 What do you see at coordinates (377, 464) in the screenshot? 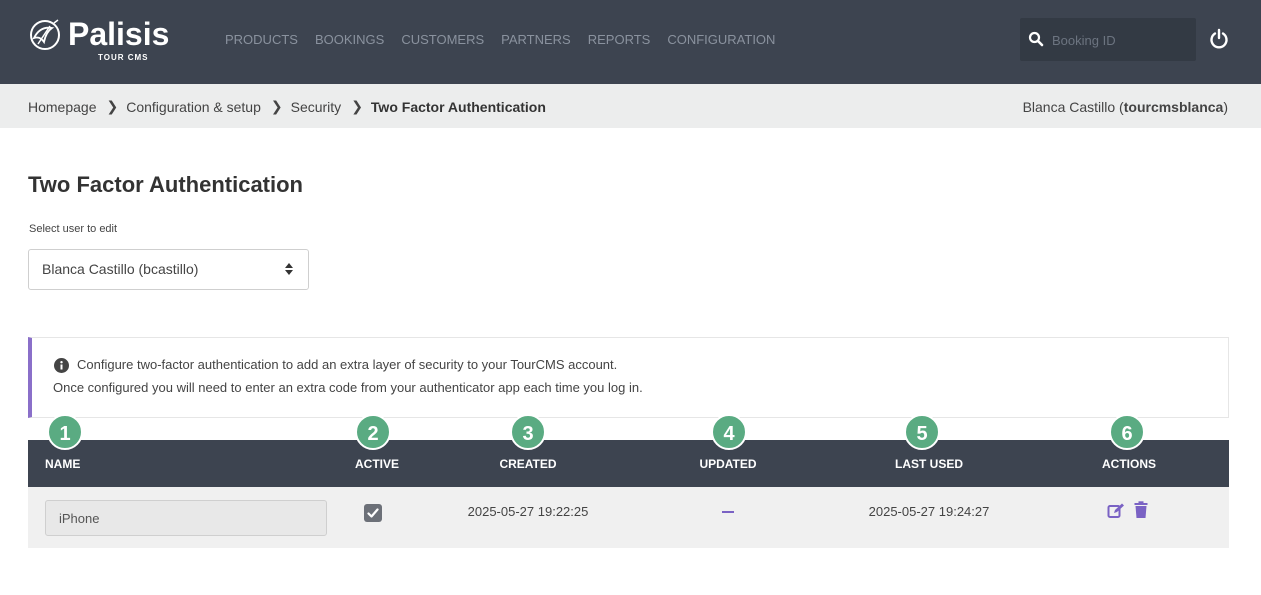
I see `column-header-active: ACTIVE` at bounding box center [377, 464].